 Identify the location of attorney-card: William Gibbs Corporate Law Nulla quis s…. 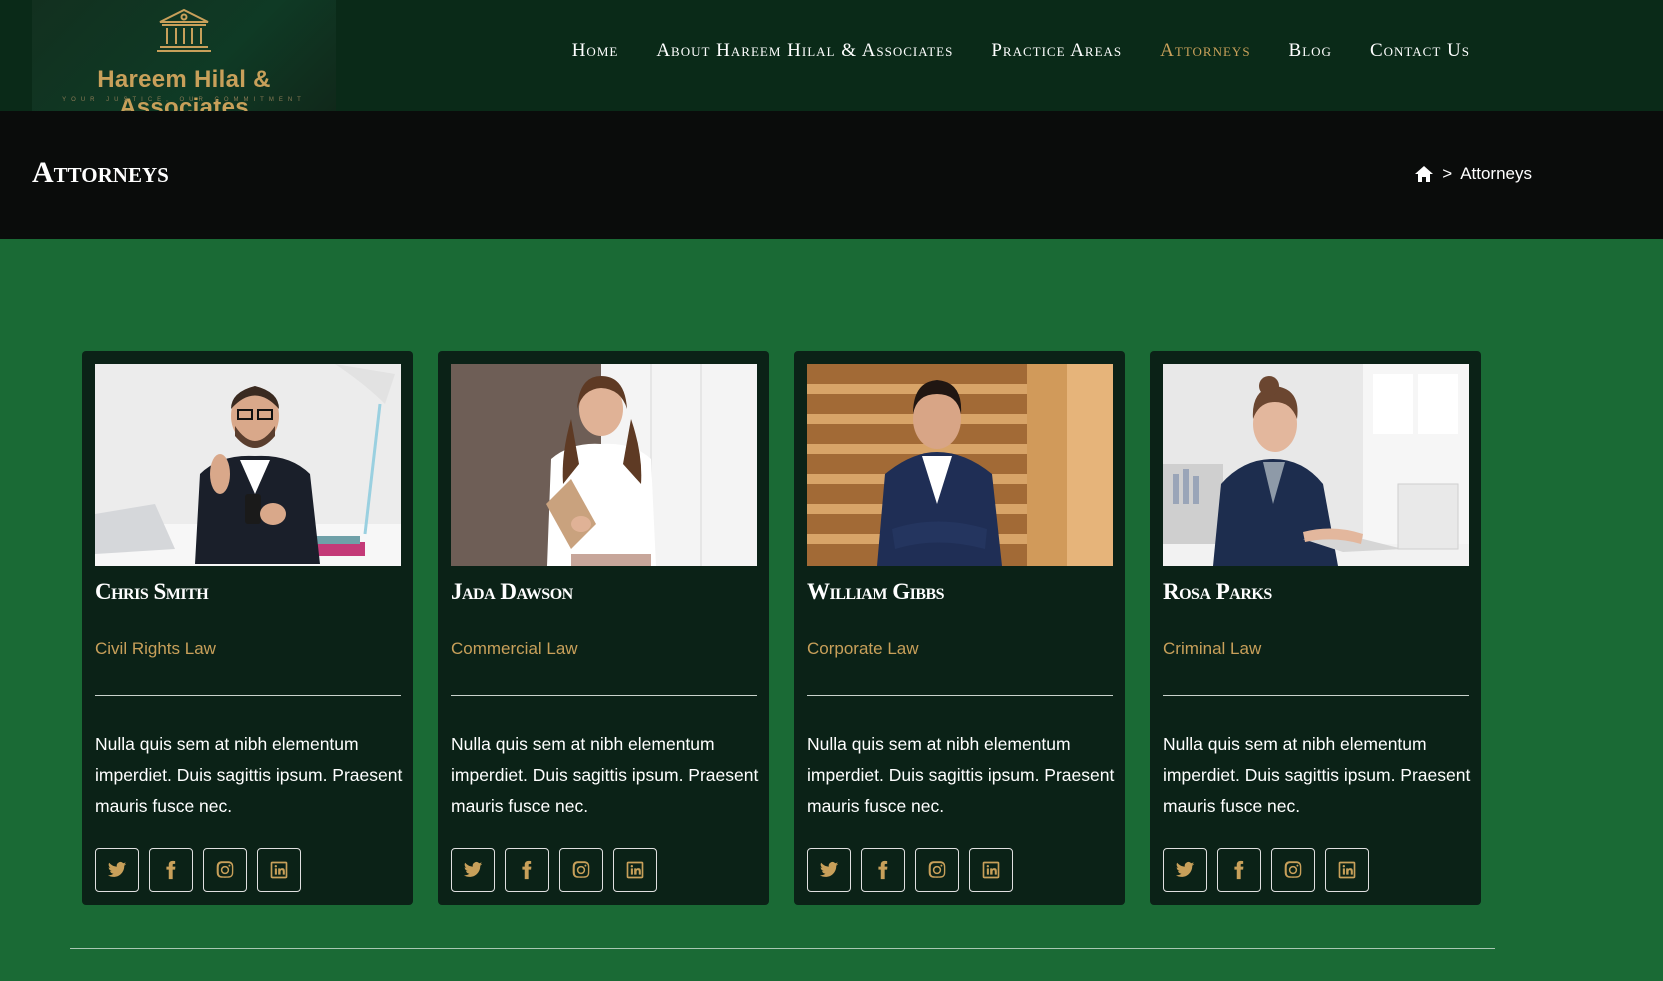
(959, 628).